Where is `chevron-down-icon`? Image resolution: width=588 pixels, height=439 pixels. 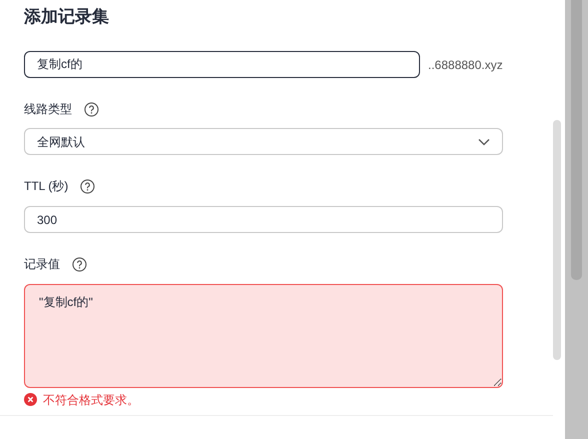 chevron-down-icon is located at coordinates (484, 142).